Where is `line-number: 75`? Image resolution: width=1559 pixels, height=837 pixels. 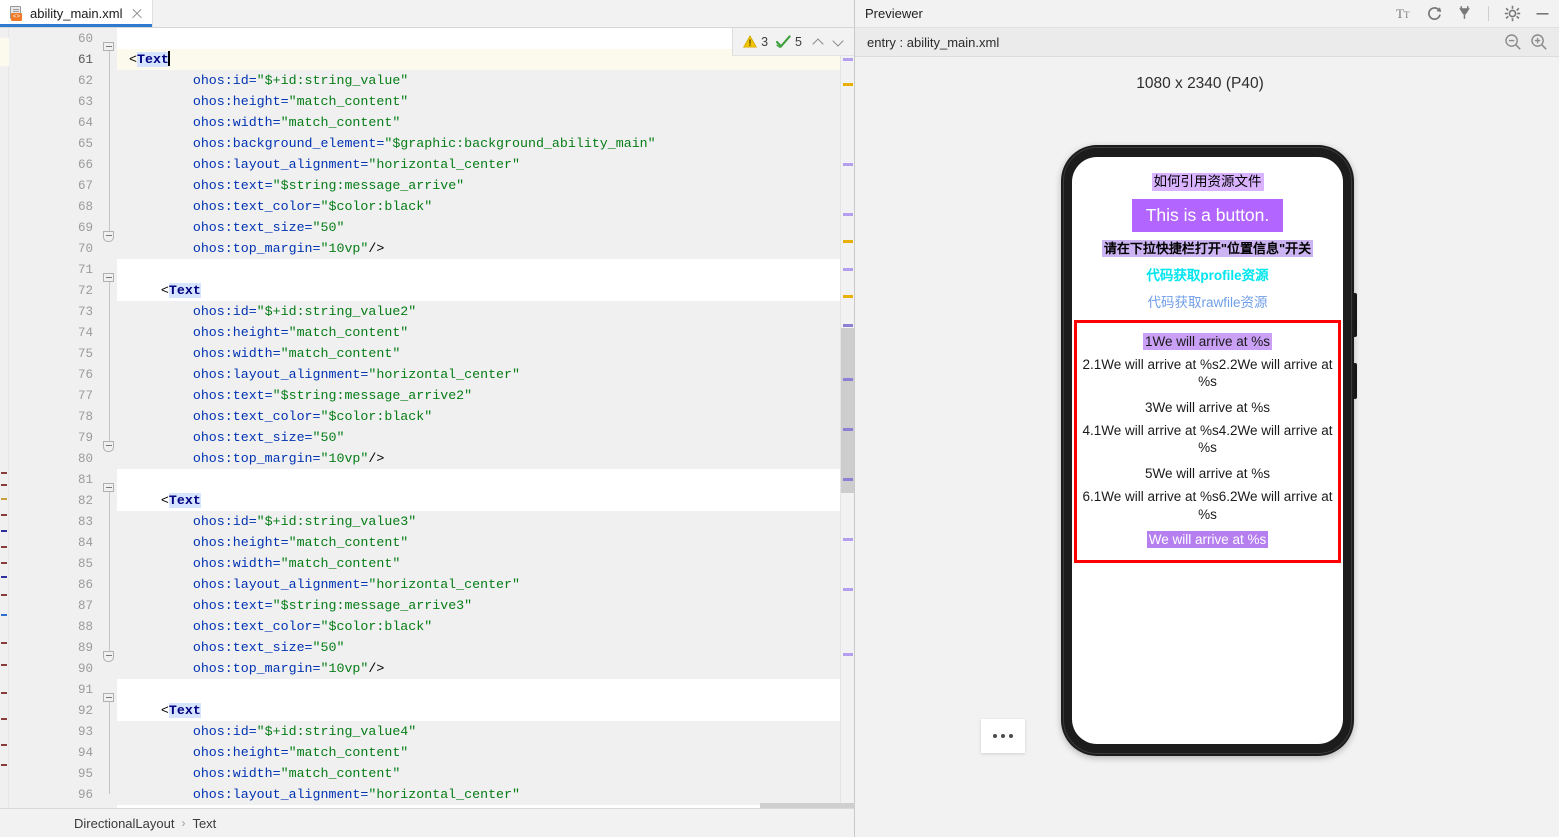
line-number: 75 is located at coordinates (85, 353).